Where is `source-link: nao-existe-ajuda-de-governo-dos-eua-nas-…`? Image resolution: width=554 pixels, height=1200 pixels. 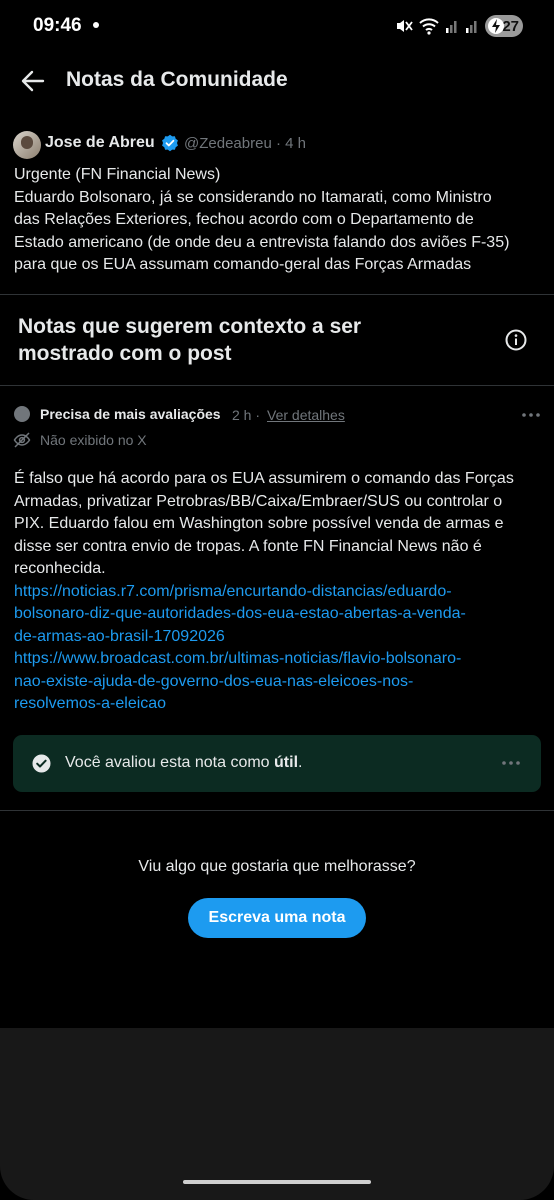
source-link: nao-existe-ajuda-de-governo-dos-eua-nas-… is located at coordinates (279, 682).